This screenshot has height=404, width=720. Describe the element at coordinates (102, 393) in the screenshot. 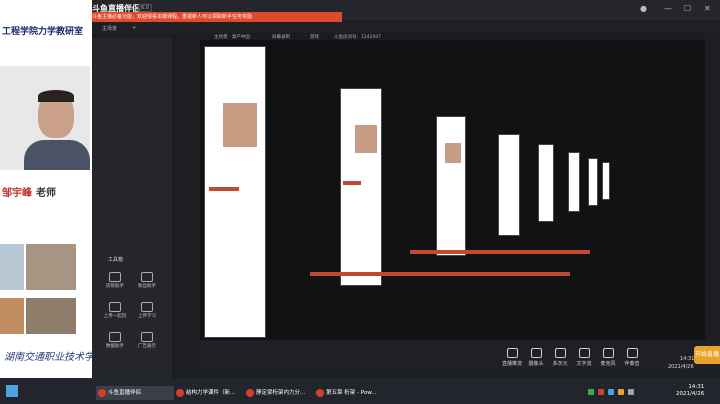

I see `douyu-icon` at that location.